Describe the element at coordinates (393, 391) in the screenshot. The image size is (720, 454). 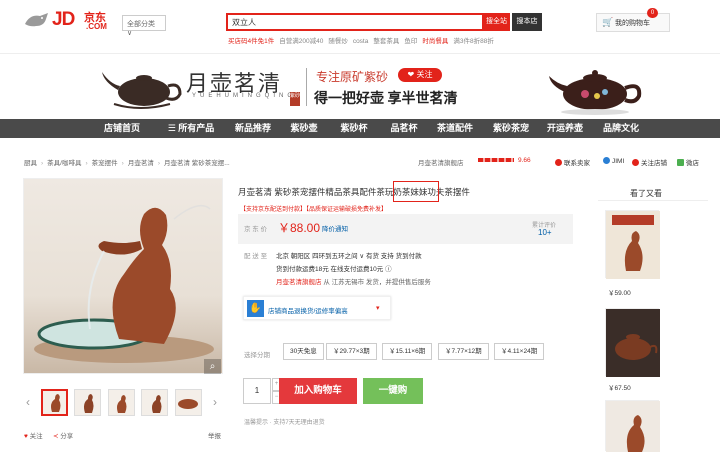
I see `buy-now-button: 一键购` at that location.